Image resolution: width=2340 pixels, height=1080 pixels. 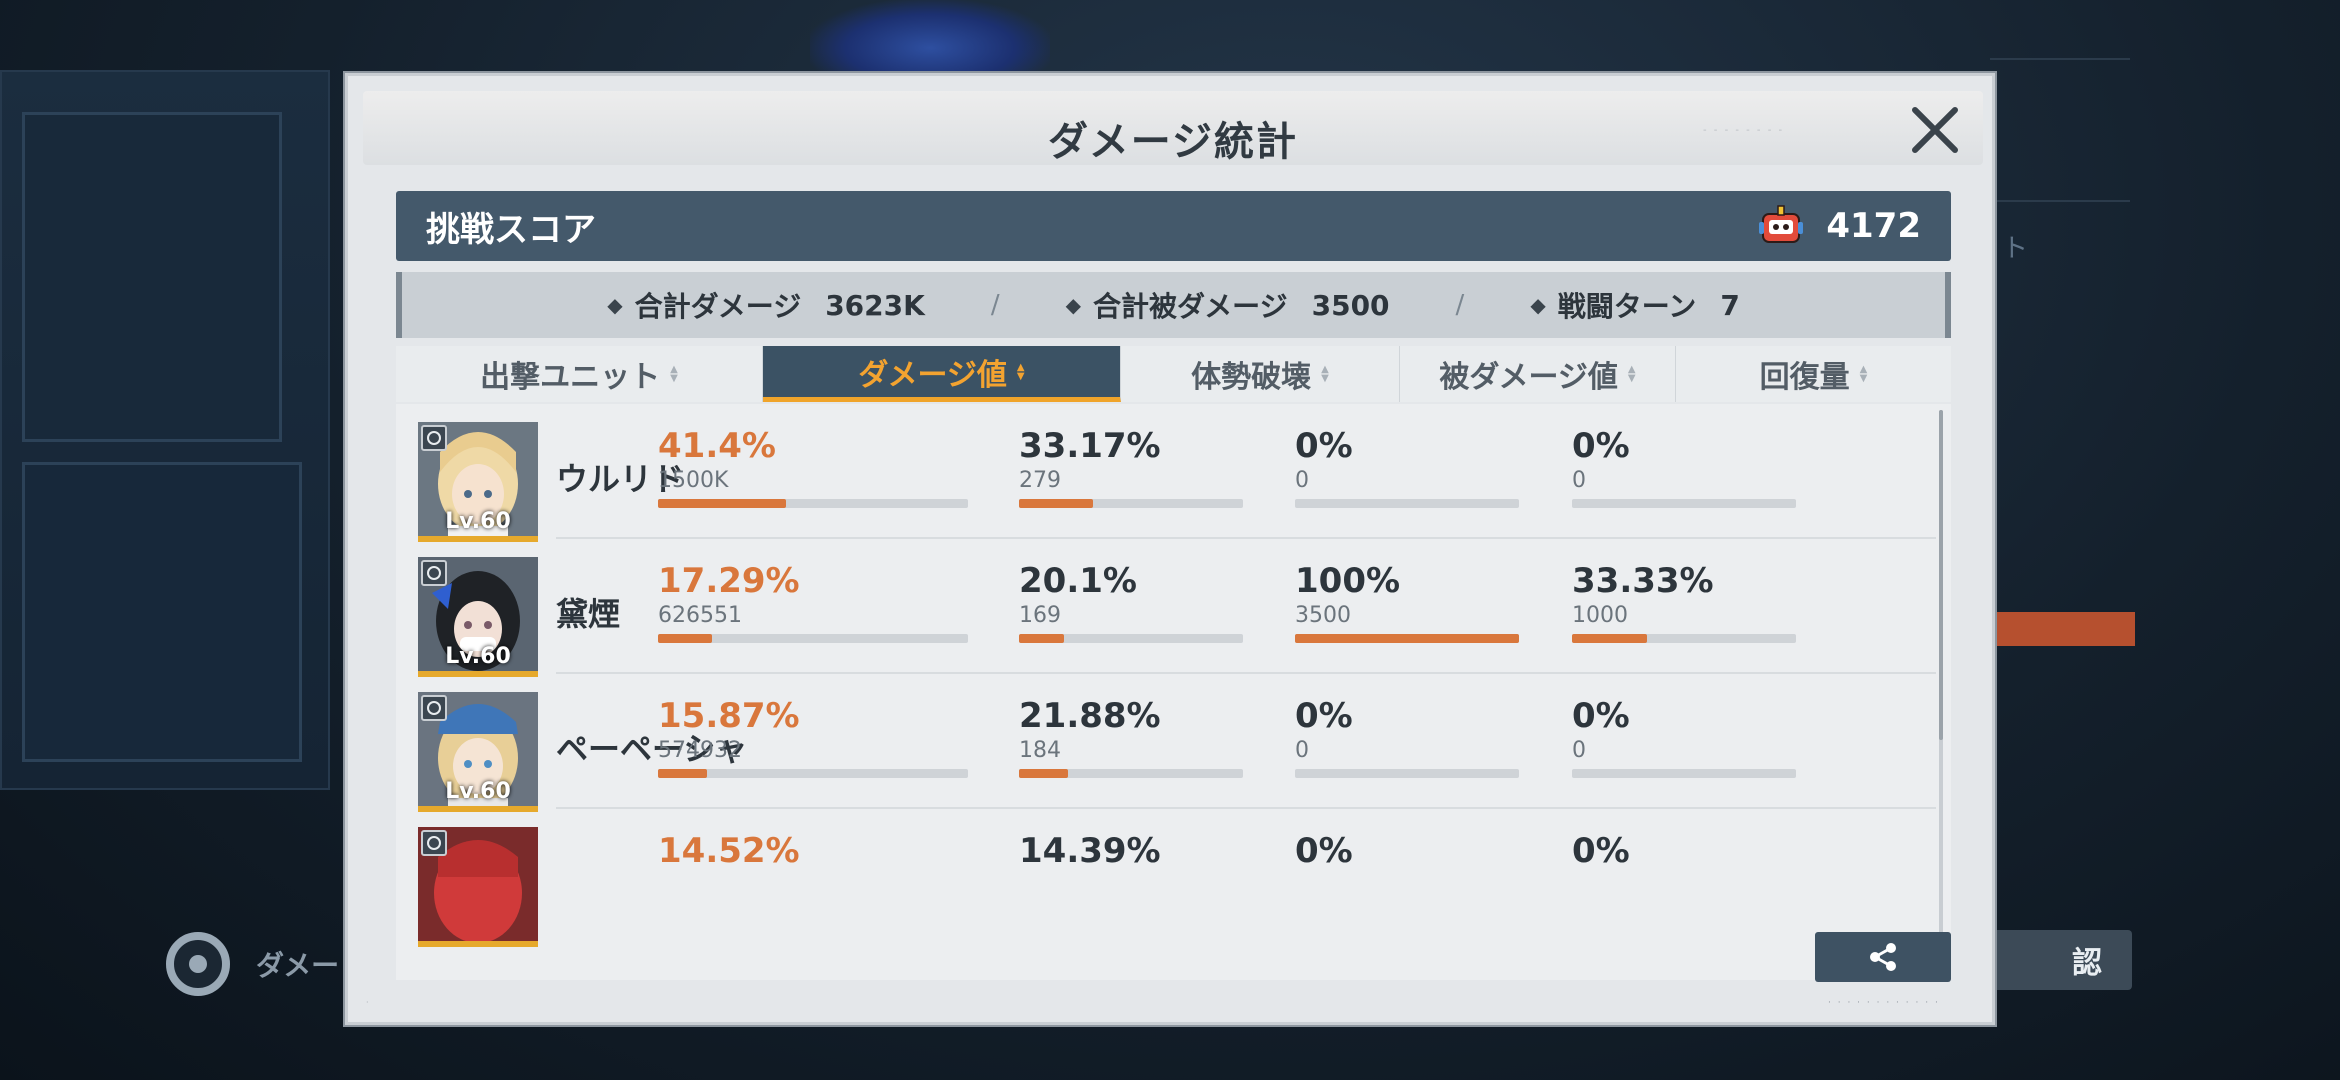 I want to click on battle-turns-label: 戦闘ターン, so click(x=1627, y=306).